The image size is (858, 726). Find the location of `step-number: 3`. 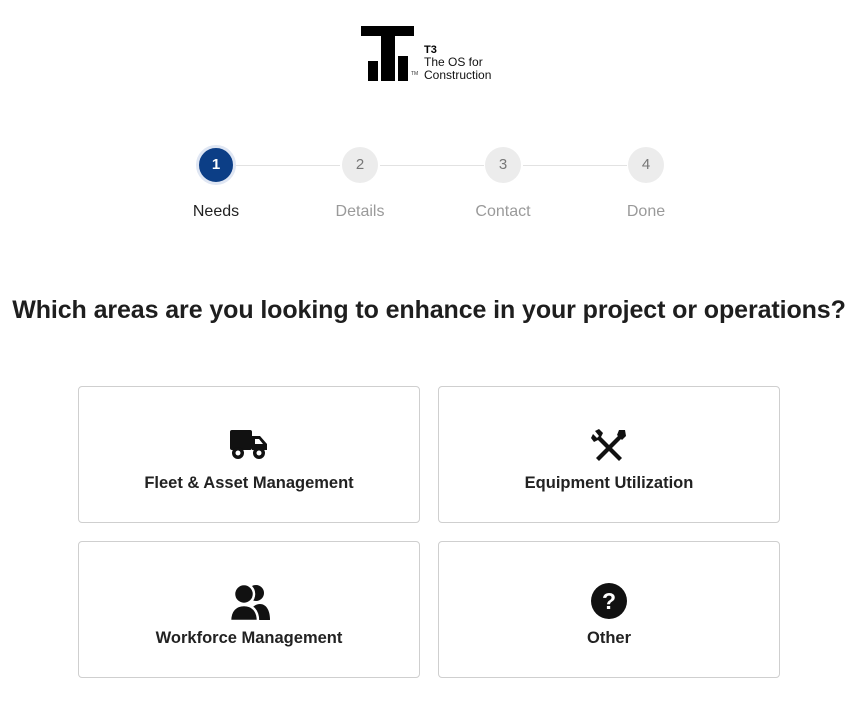

step-number: 3 is located at coordinates (503, 165).